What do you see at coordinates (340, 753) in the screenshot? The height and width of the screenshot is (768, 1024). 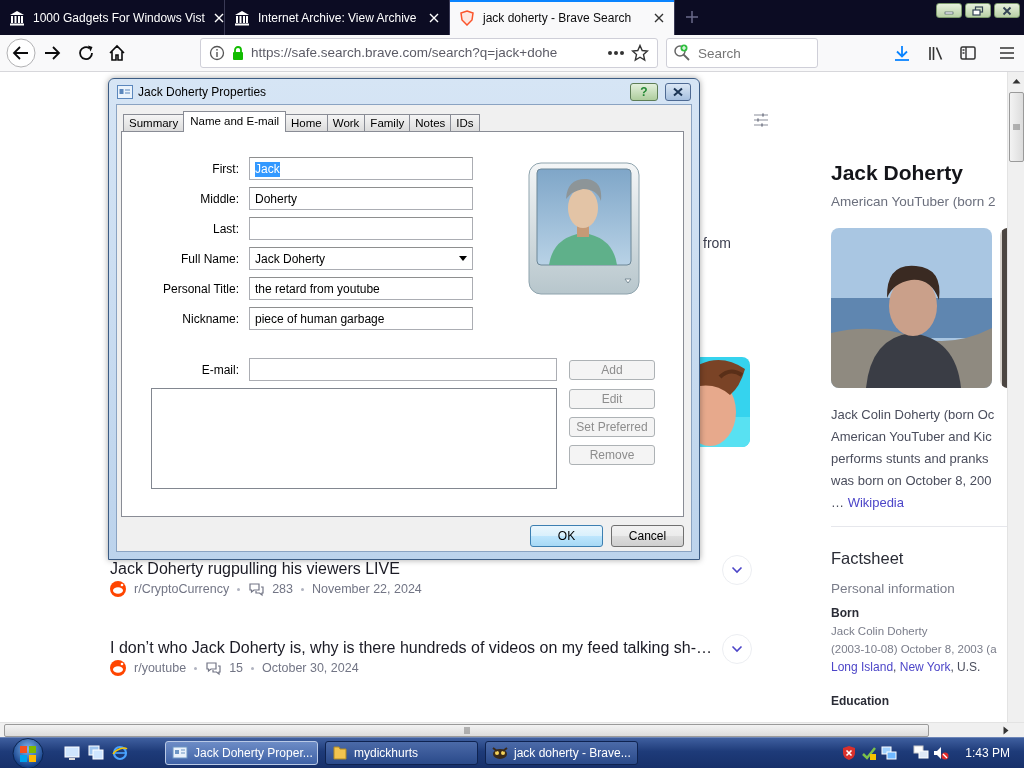 I see `folder-icon` at bounding box center [340, 753].